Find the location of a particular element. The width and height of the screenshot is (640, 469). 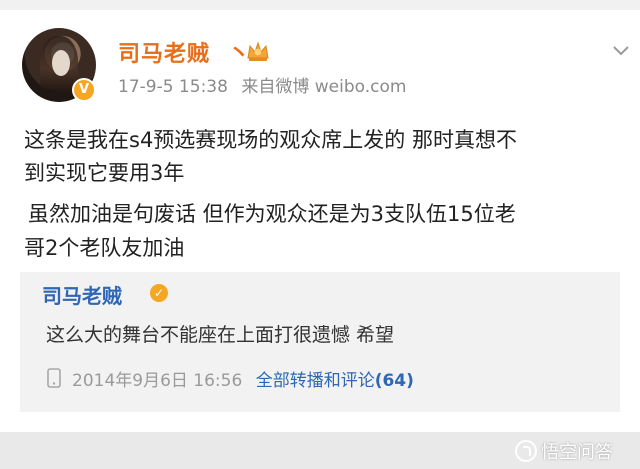

quoted-time: 2014年9月6日 16:56 is located at coordinates (157, 381).